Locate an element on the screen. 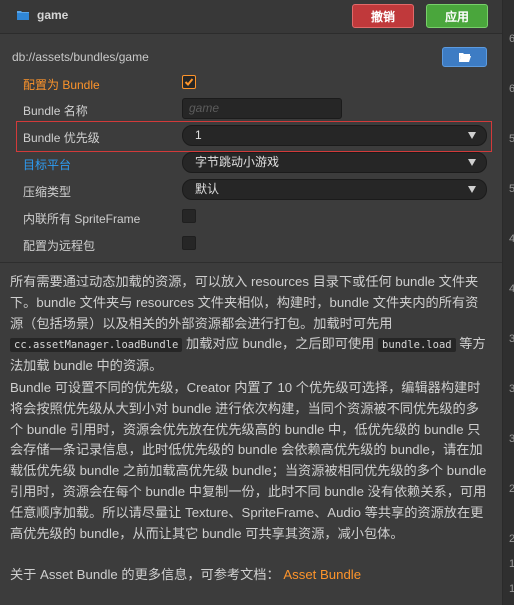 The width and height of the screenshot is (514, 605). asset-title: game is located at coordinates (53, 15).